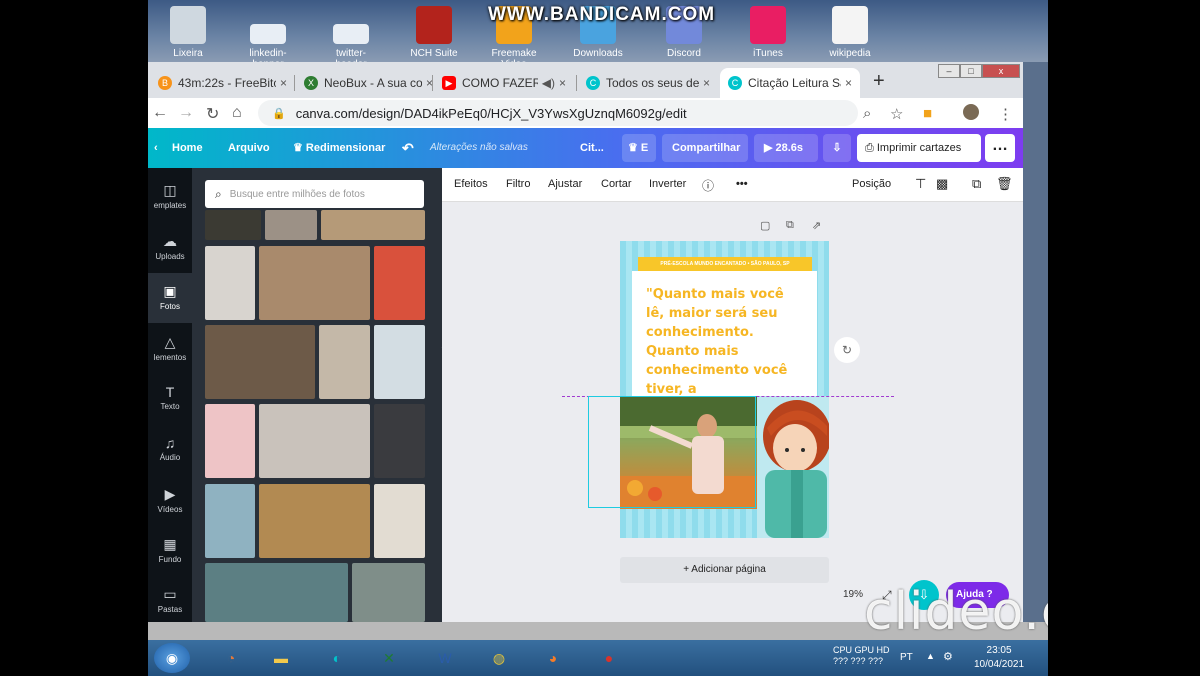 The width and height of the screenshot is (1200, 676). Describe the element at coordinates (948, 656) in the screenshot. I see `tray-icon: ⚙` at that location.